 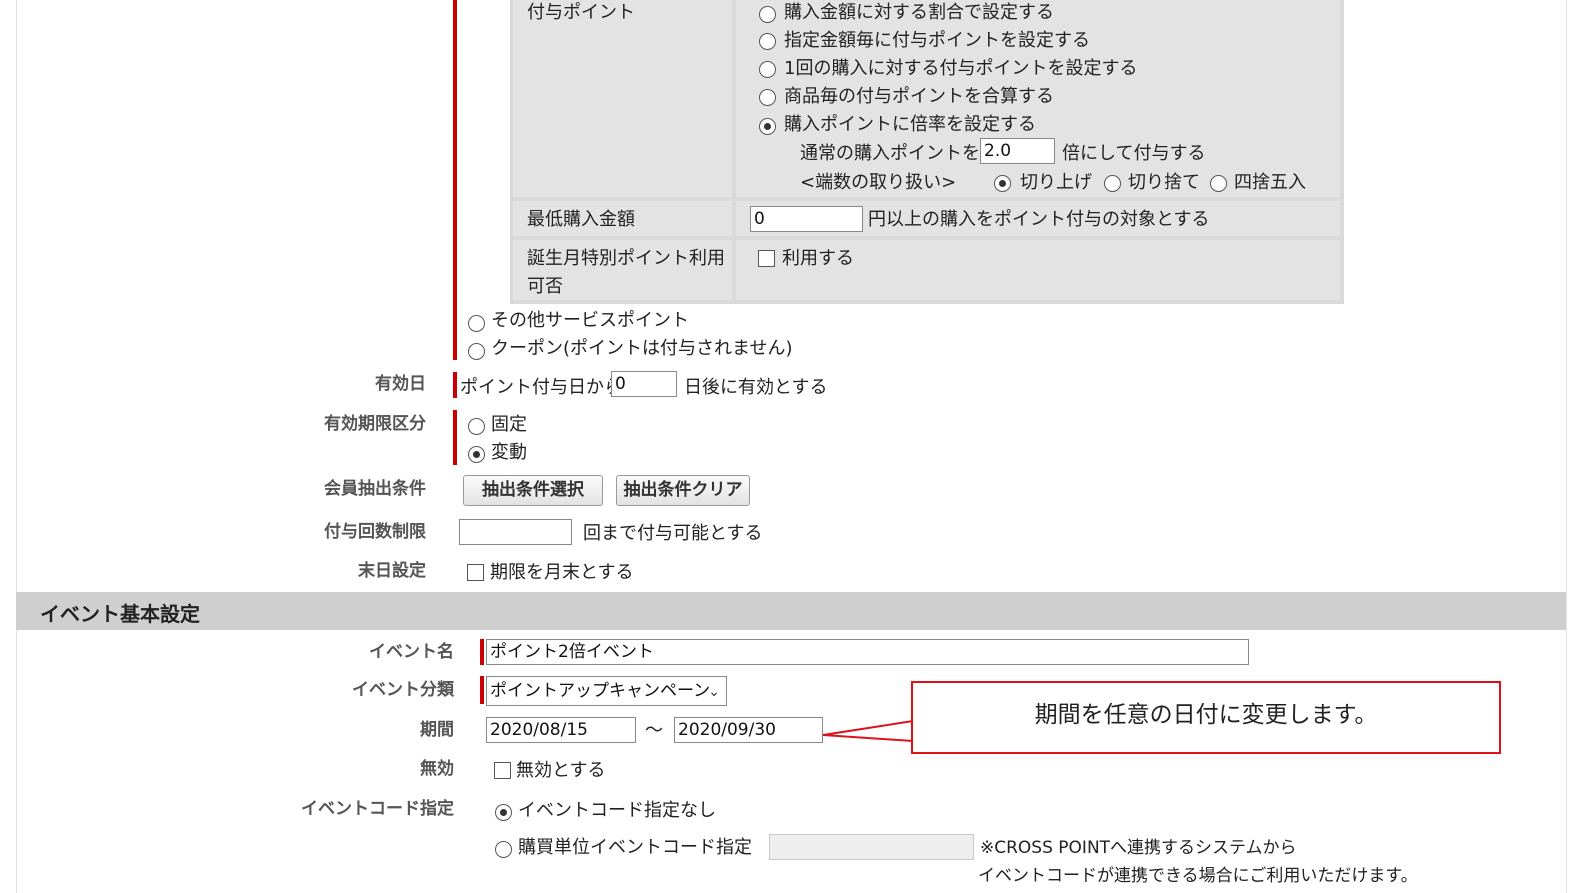 I want to click on required-bar-event-category, so click(x=482, y=690).